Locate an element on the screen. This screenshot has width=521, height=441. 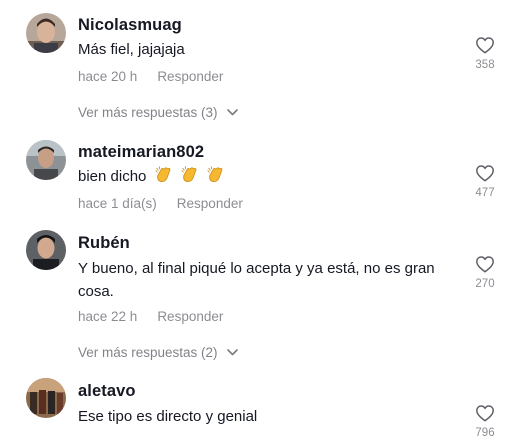
comment-meta: hace 1 día(s) Responder is located at coordinates (160, 203).